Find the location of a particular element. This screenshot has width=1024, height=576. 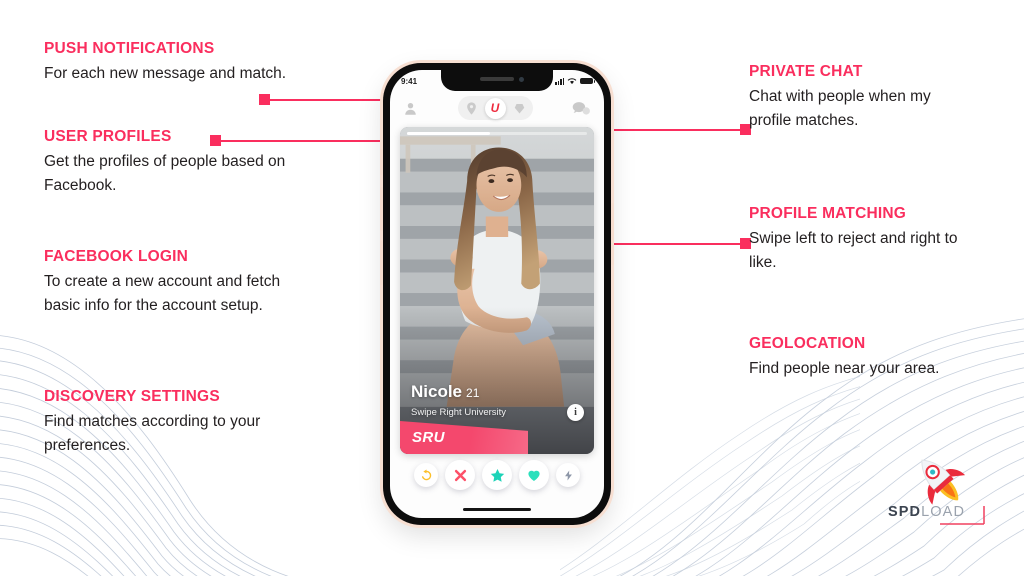

chat-bubble-icon is located at coordinates (581, 108).